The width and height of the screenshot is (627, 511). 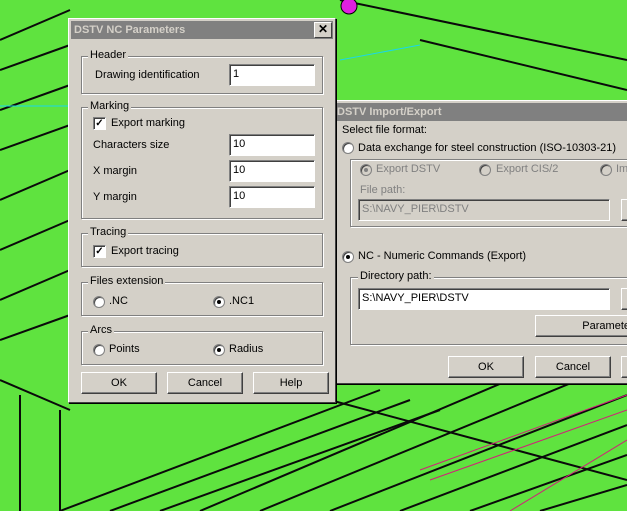 What do you see at coordinates (99, 350) in the screenshot?
I see `points-radio` at bounding box center [99, 350].